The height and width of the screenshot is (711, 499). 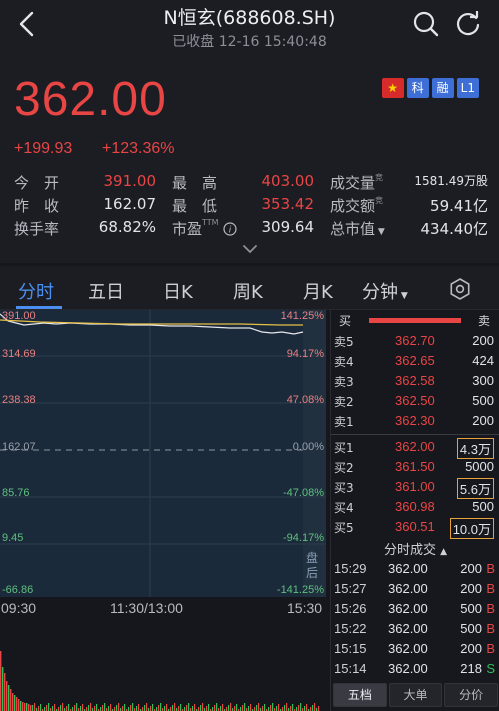 I want to click on badge-margin: 融, so click(x=442, y=88).